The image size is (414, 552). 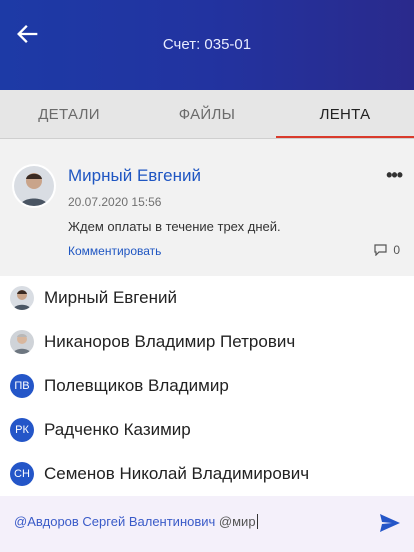 What do you see at coordinates (22, 386) in the screenshot?
I see `avatar: ПВ` at bounding box center [22, 386].